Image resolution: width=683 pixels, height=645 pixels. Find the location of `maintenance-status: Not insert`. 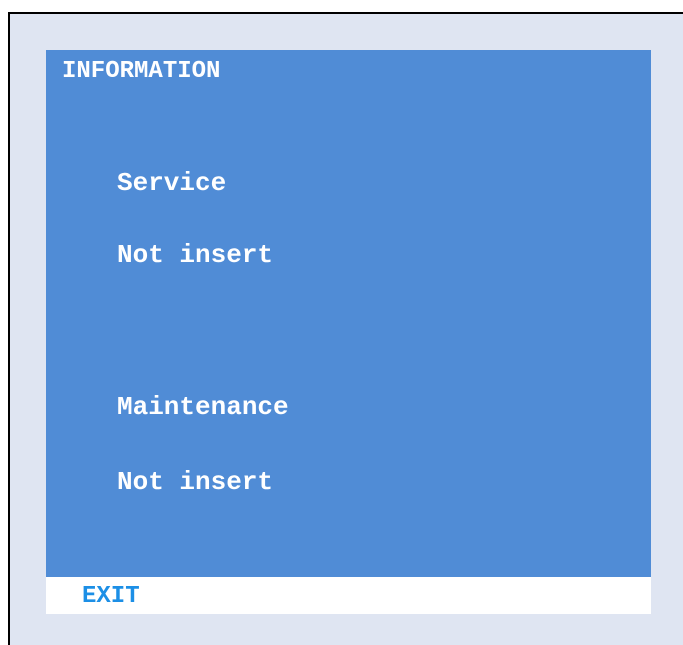

maintenance-status: Not insert is located at coordinates (195, 482).